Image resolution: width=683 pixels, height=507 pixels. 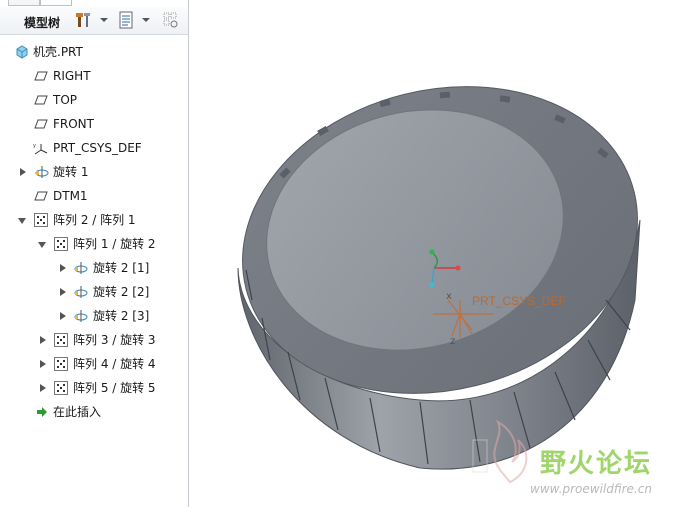 What do you see at coordinates (519, 301) in the screenshot?
I see `csys-label: PRT_CSYS_DEF` at bounding box center [519, 301].